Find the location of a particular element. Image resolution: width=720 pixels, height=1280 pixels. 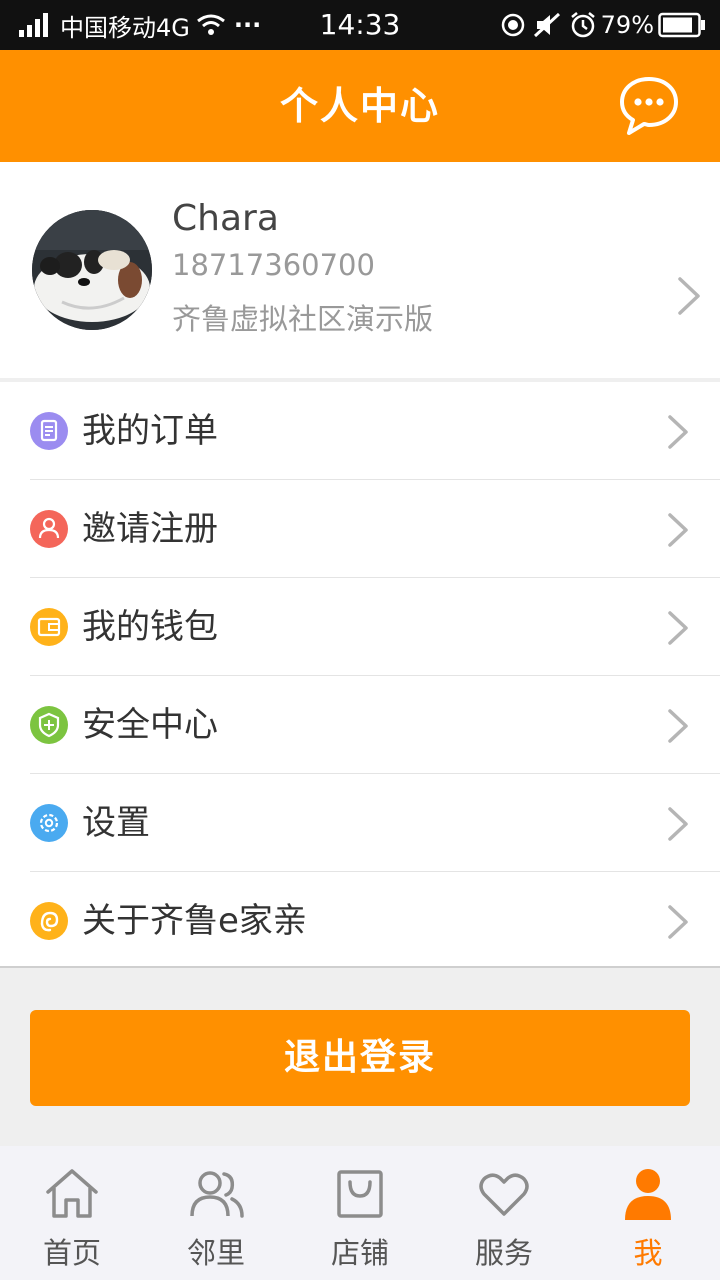

profile-phone: 18717360700 is located at coordinates (273, 265).